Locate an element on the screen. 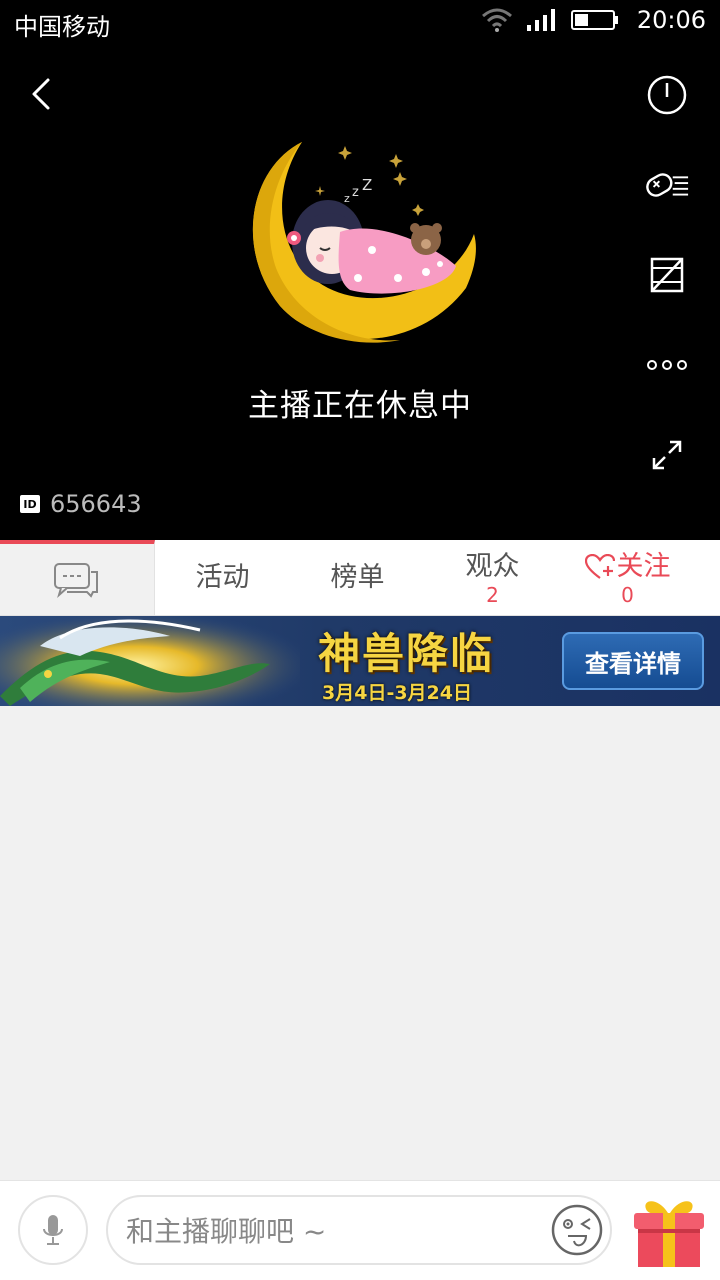 The width and height of the screenshot is (720, 1280). power-icon is located at coordinates (667, 95).